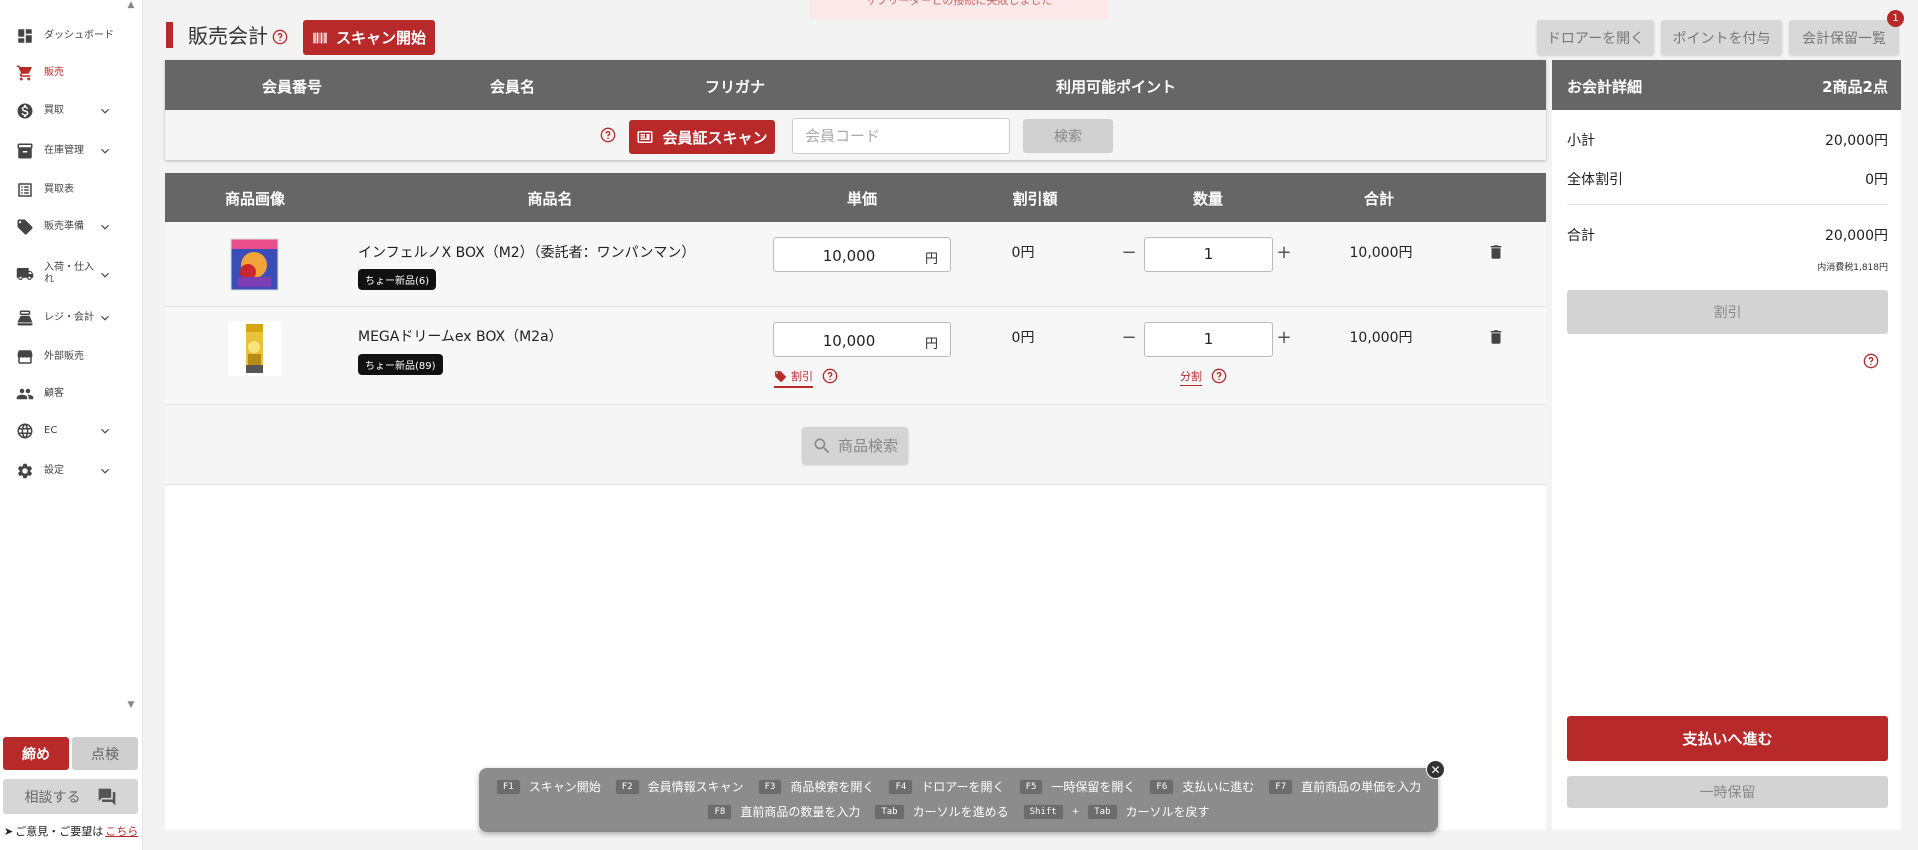 This screenshot has height=850, width=1918. What do you see at coordinates (169, 35) in the screenshot?
I see `title-accent-bar` at bounding box center [169, 35].